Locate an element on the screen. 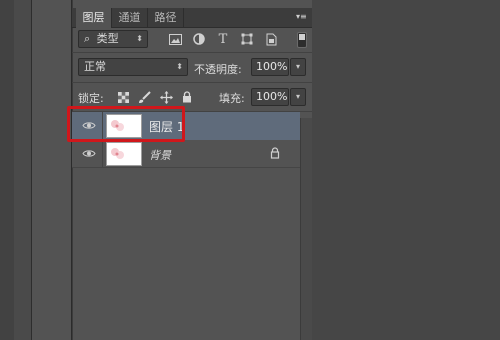 This screenshot has width=500, height=340. smart-object-filter-icon is located at coordinates (271, 39).